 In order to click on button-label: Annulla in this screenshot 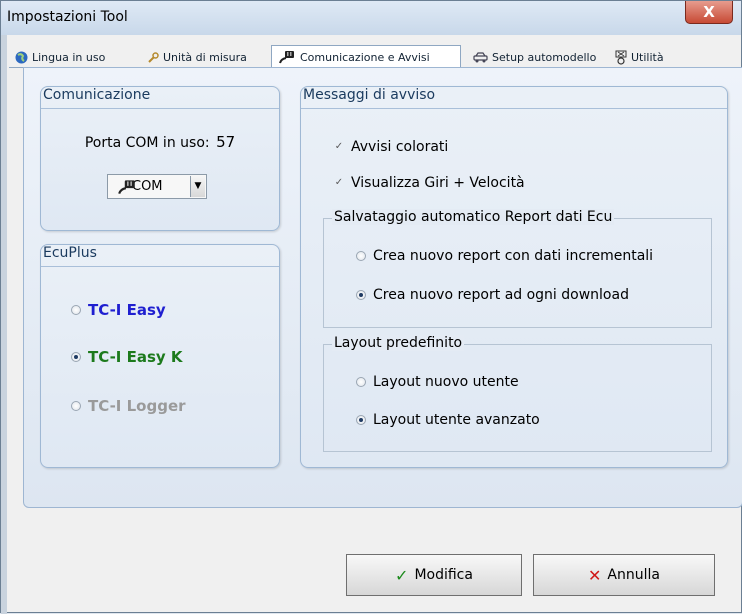, I will do `click(633, 575)`.